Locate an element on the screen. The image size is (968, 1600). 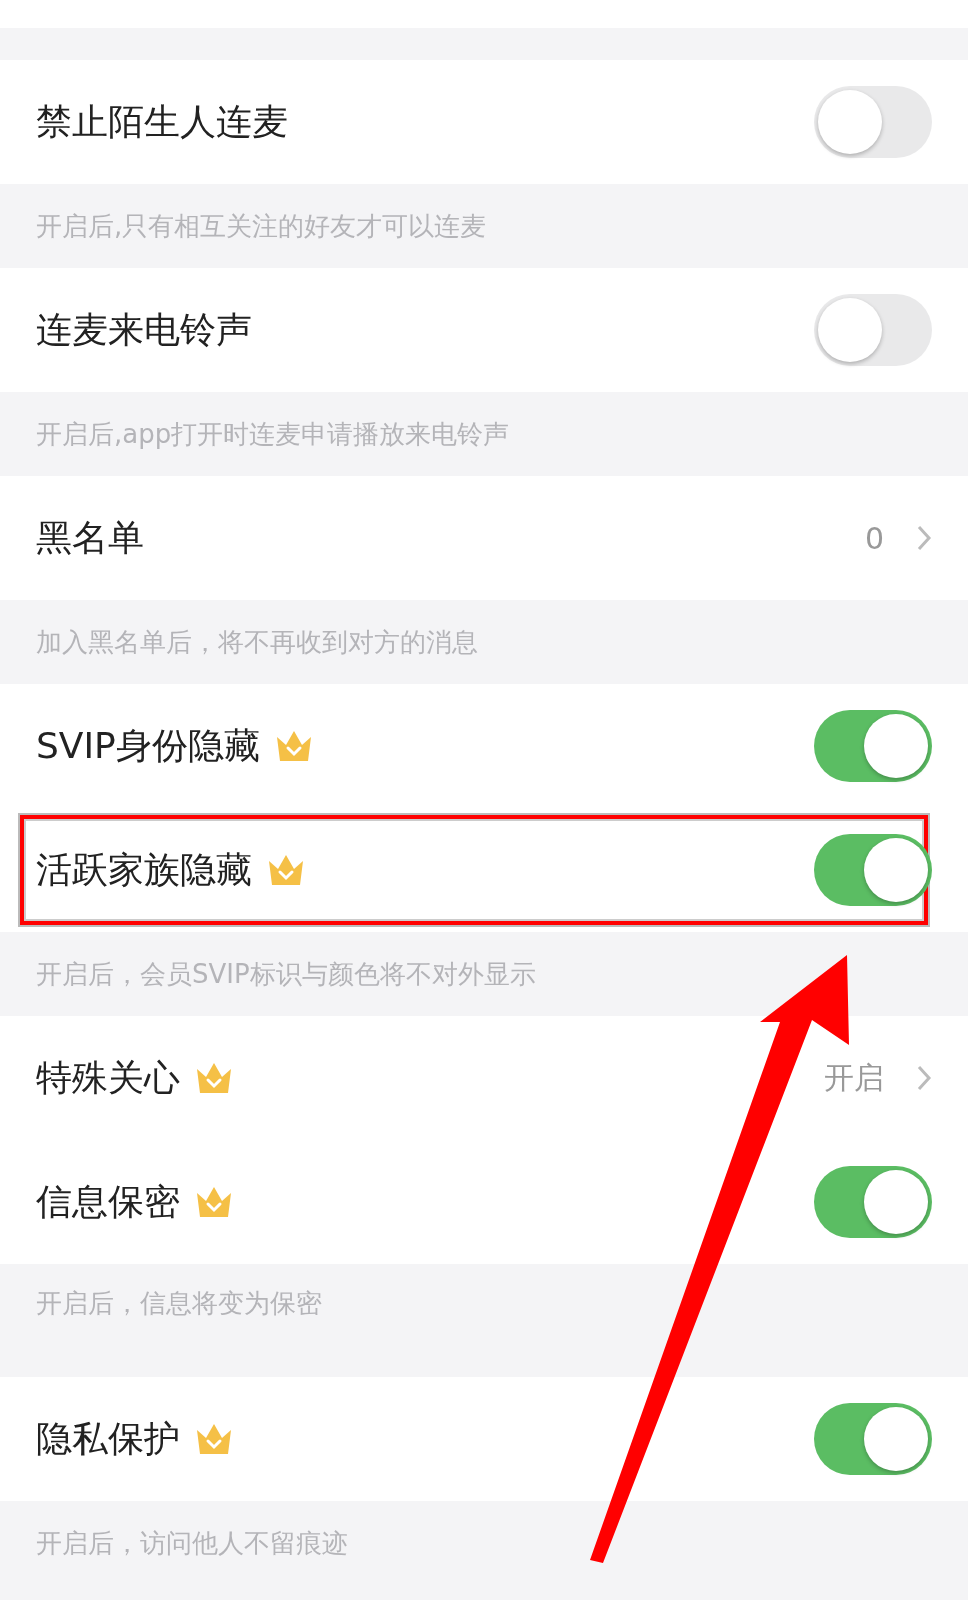
setting-description: 开启后，信息将变为保密 is located at coordinates (179, 1303).